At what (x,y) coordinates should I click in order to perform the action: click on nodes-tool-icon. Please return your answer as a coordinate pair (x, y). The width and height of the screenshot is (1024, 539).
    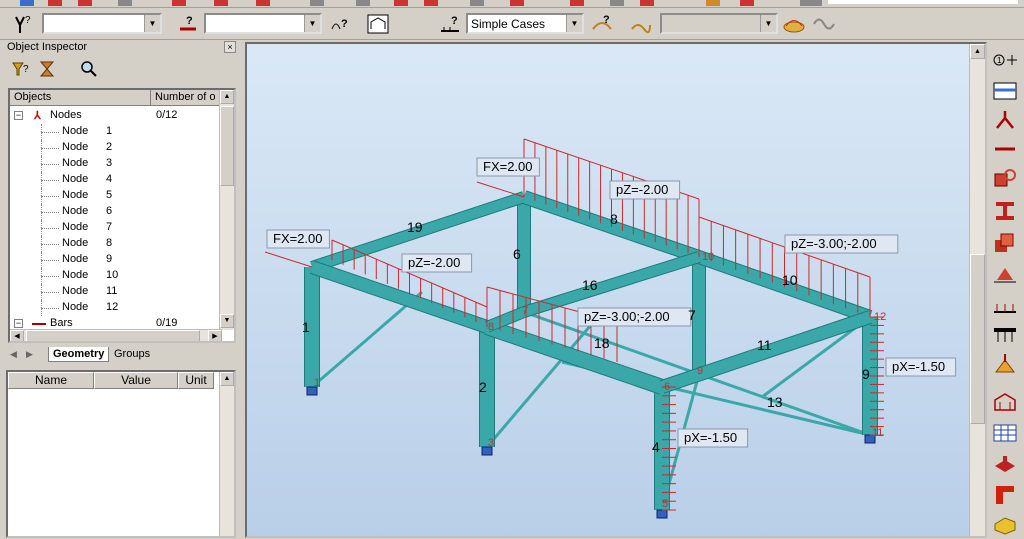
    Looking at the image, I should click on (1005, 121).